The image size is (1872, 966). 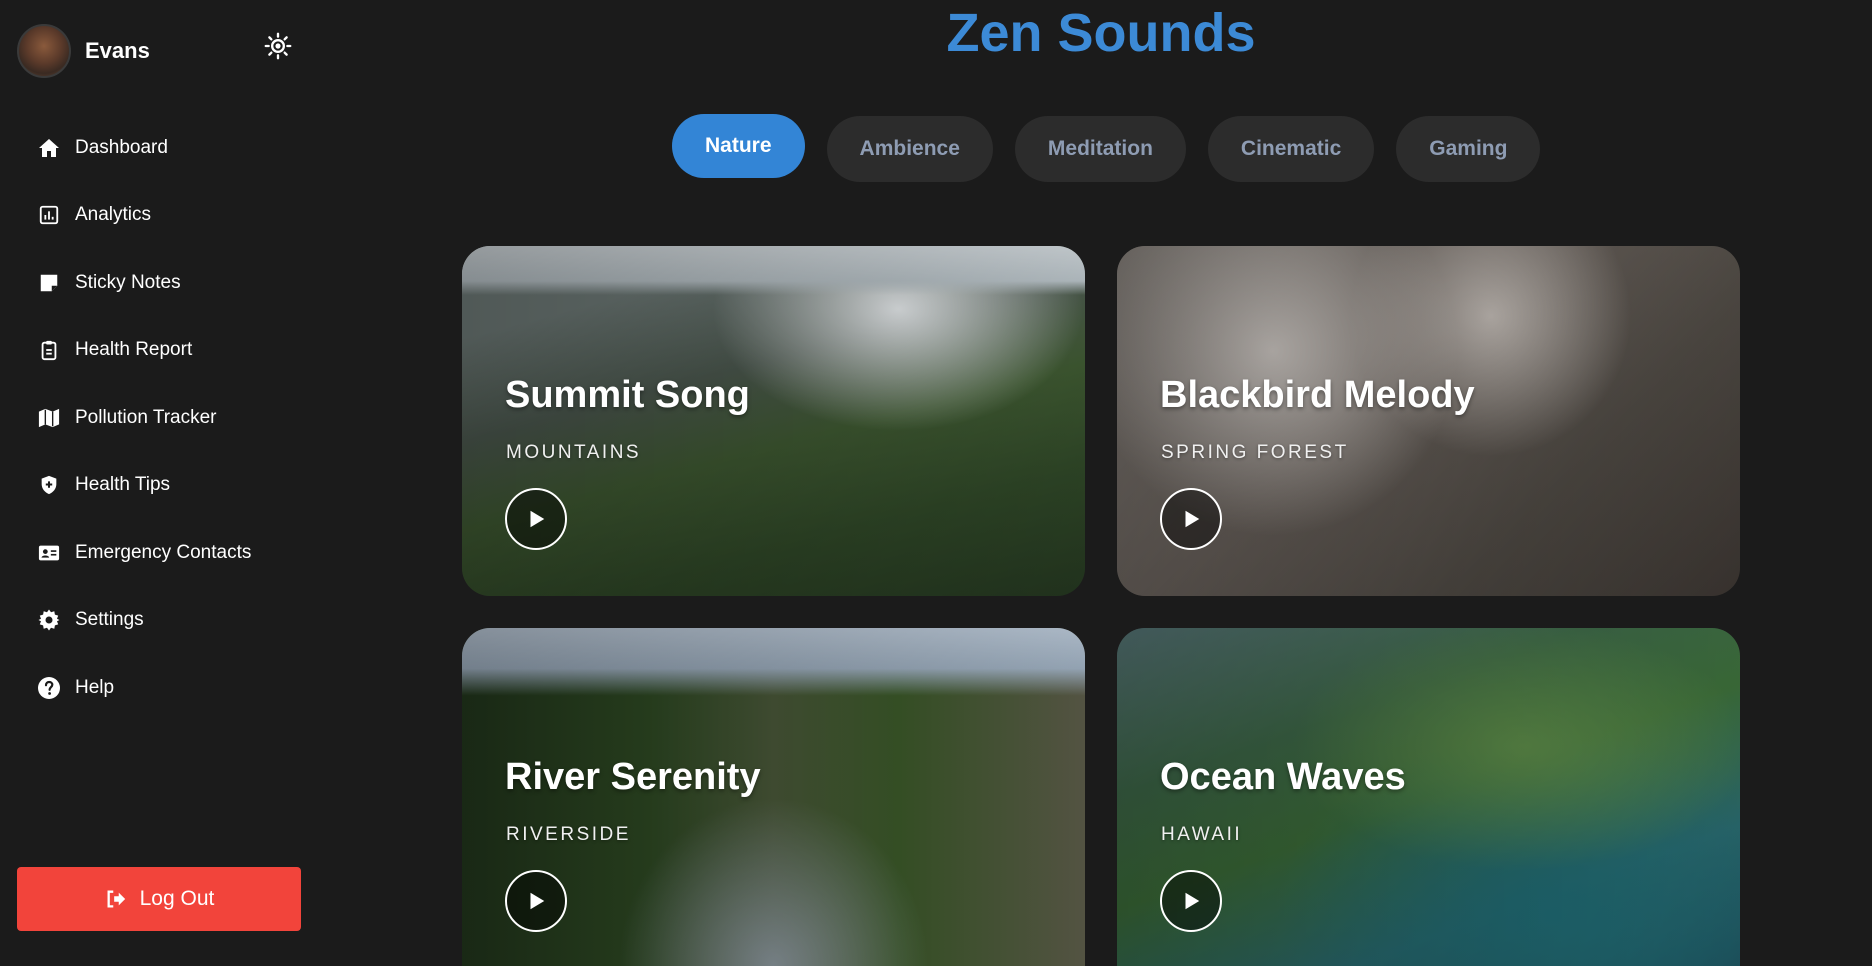 I want to click on sound-card-blackbird-melody: Blackbird Melody SPRING FOREST, so click(x=1428, y=421).